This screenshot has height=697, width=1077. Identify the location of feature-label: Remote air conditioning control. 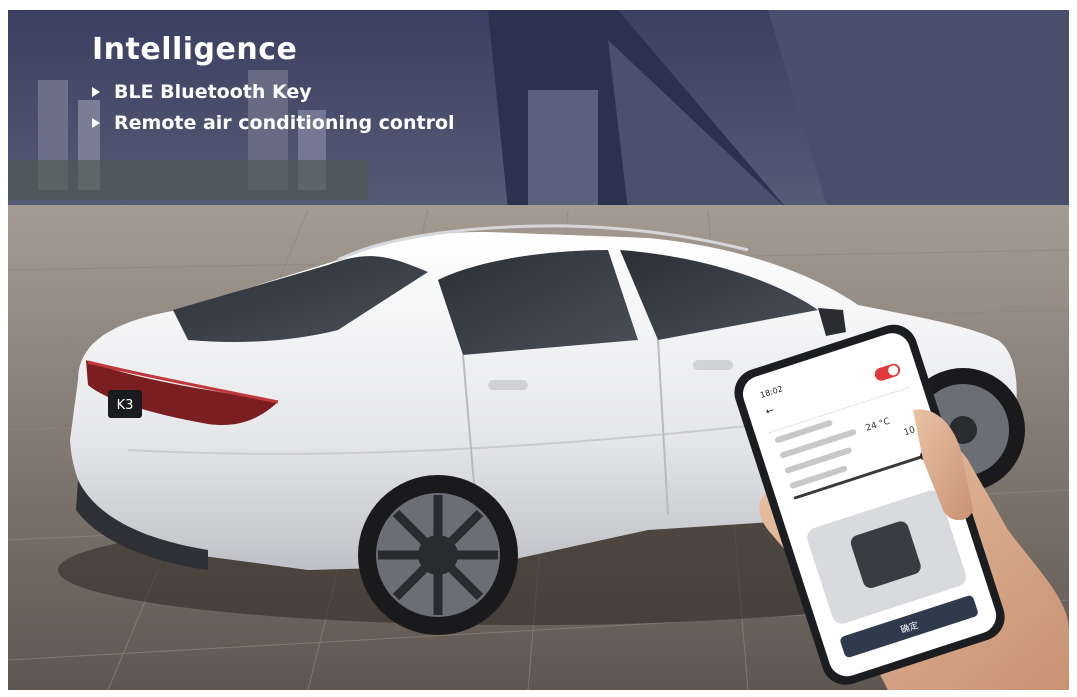
(284, 123).